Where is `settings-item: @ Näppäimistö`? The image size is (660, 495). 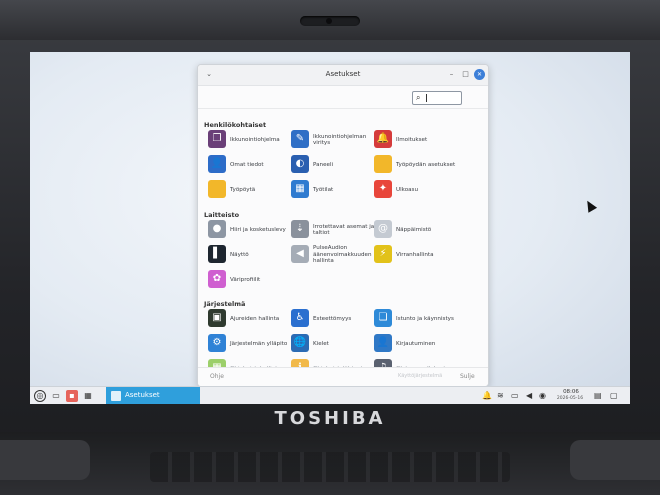 settings-item: @ Näppäimistö is located at coordinates (416, 230).